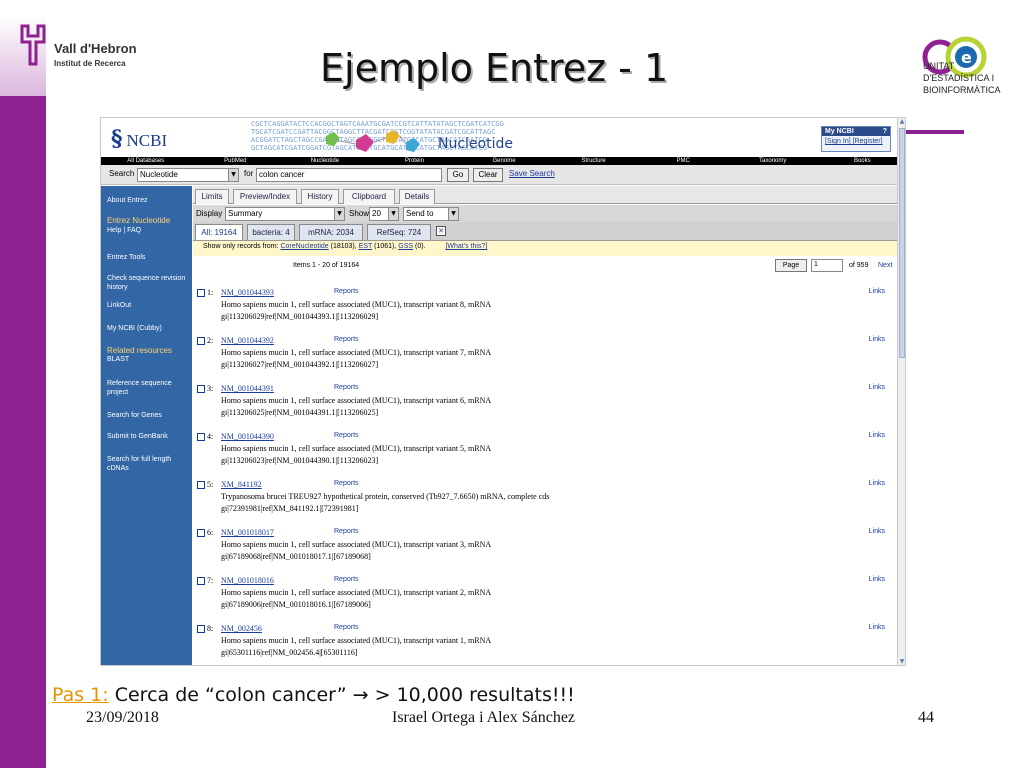 This screenshot has height=768, width=1024. What do you see at coordinates (148, 200) in the screenshot?
I see `sidebar-item-about-entrez: About Entrez` at bounding box center [148, 200].